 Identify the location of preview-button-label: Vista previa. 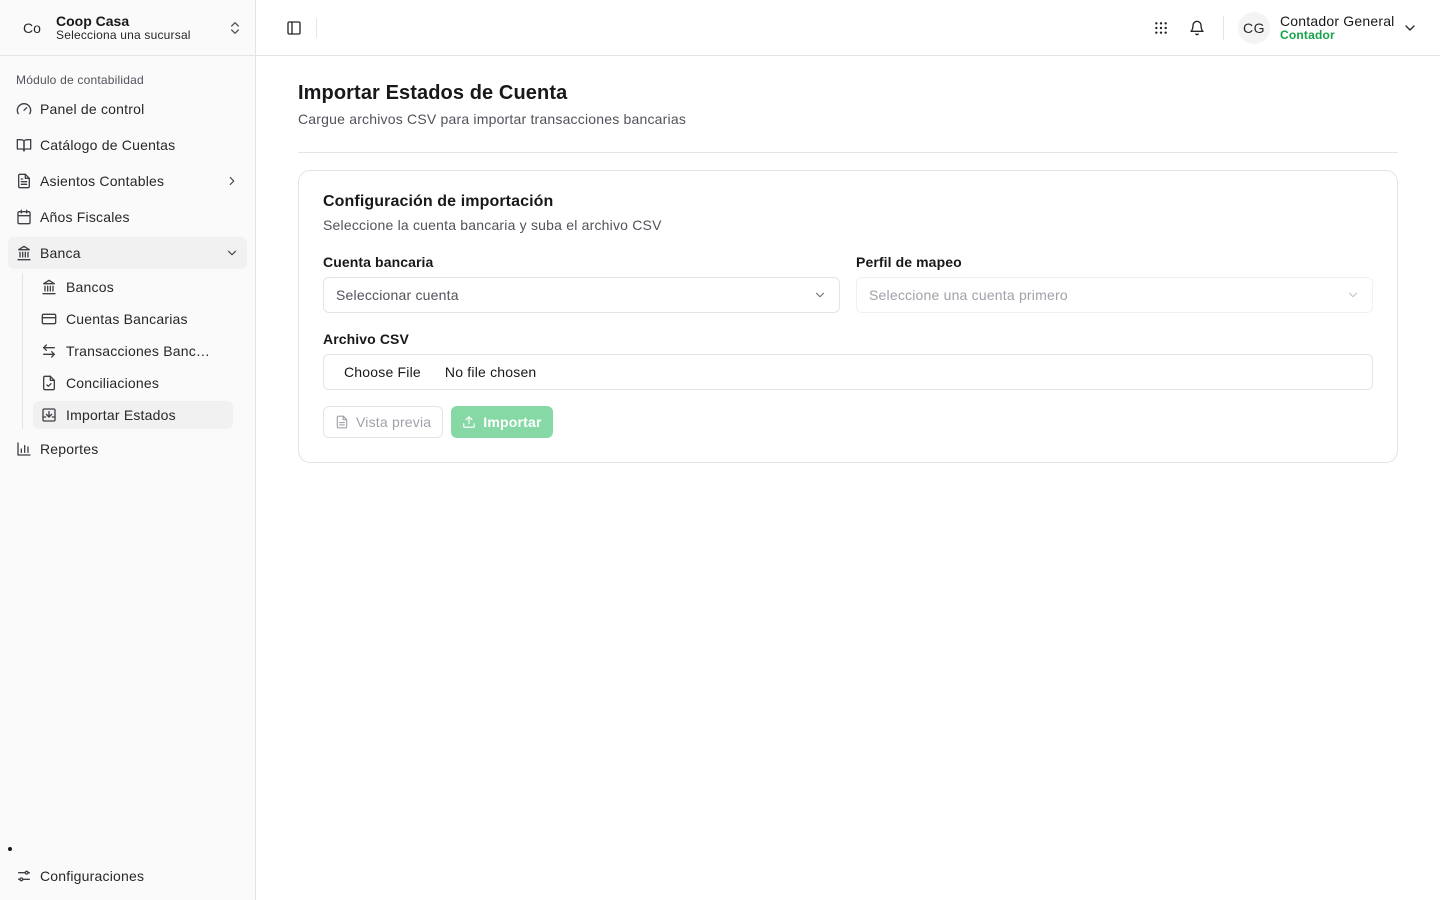
(394, 422).